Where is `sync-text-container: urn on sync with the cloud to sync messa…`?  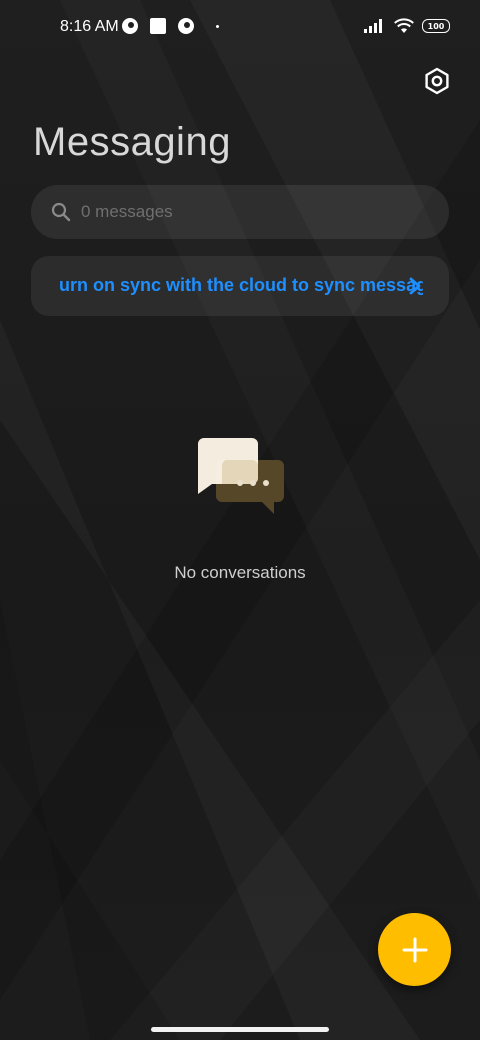 sync-text-container: urn on sync with the cloud to sync messa… is located at coordinates (241, 286).